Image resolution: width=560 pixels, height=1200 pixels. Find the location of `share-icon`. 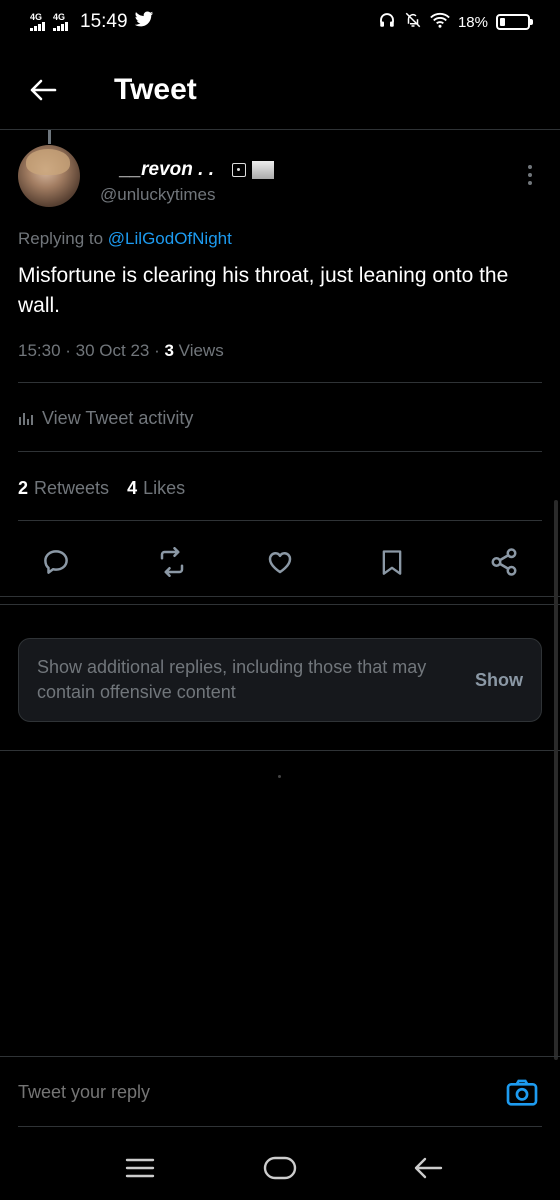

share-icon is located at coordinates (504, 562).